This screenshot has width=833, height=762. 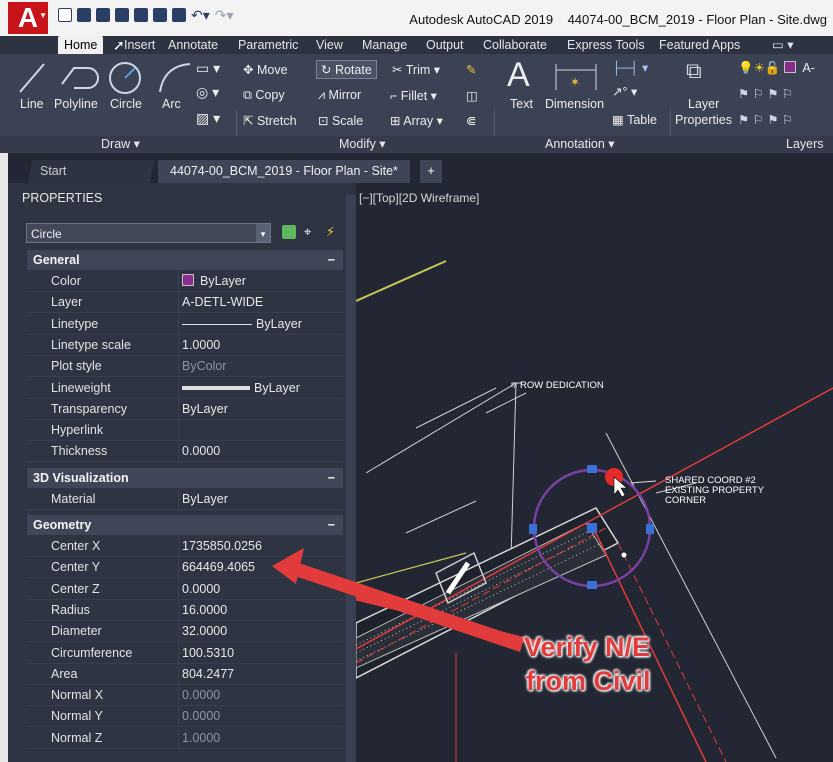 I want to click on tab-view: View, so click(x=329, y=45).